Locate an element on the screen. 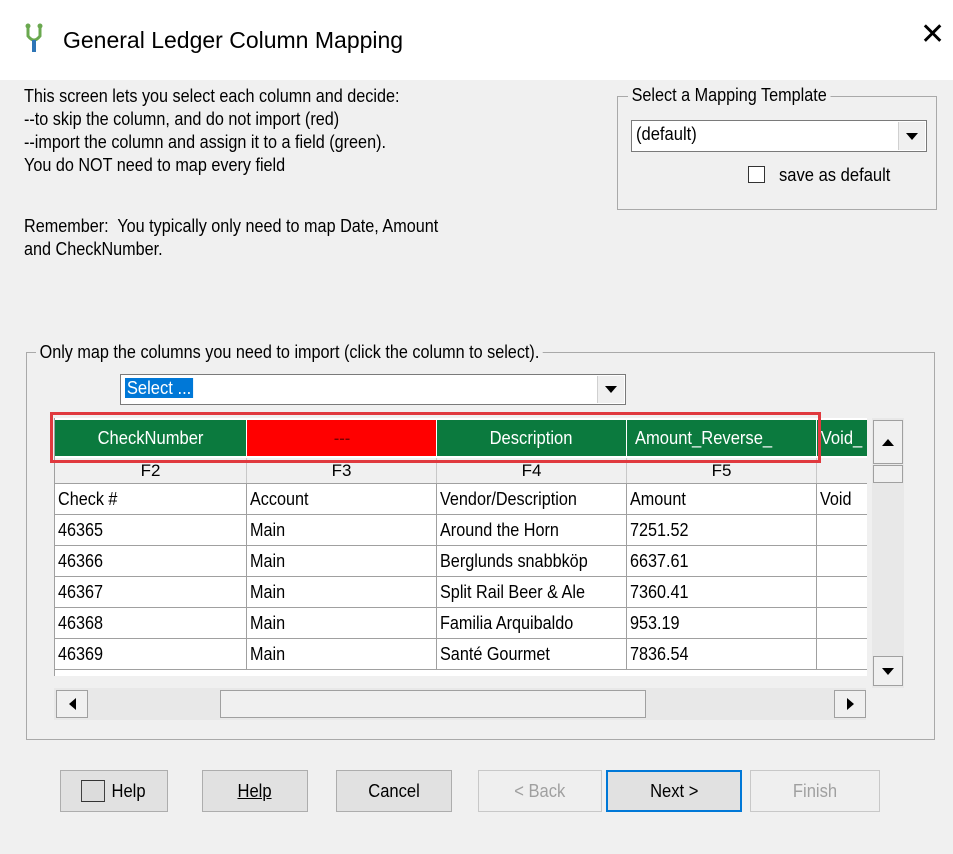 This screenshot has height=854, width=953. field-dropdown-button is located at coordinates (610, 389).